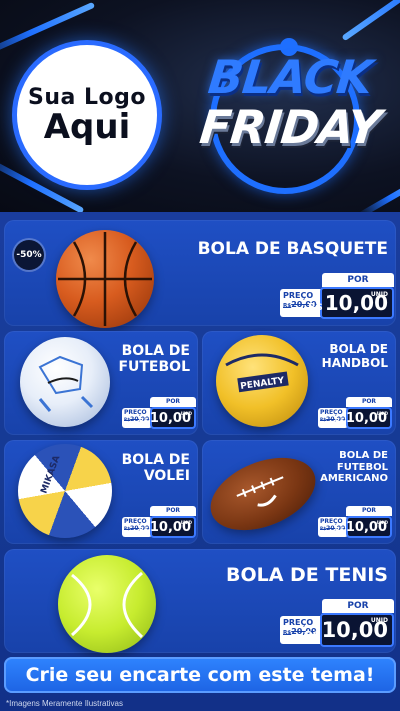  Describe the element at coordinates (292, 249) in the screenshot. I see `product-name: BOLA DE BASQUETE` at that location.